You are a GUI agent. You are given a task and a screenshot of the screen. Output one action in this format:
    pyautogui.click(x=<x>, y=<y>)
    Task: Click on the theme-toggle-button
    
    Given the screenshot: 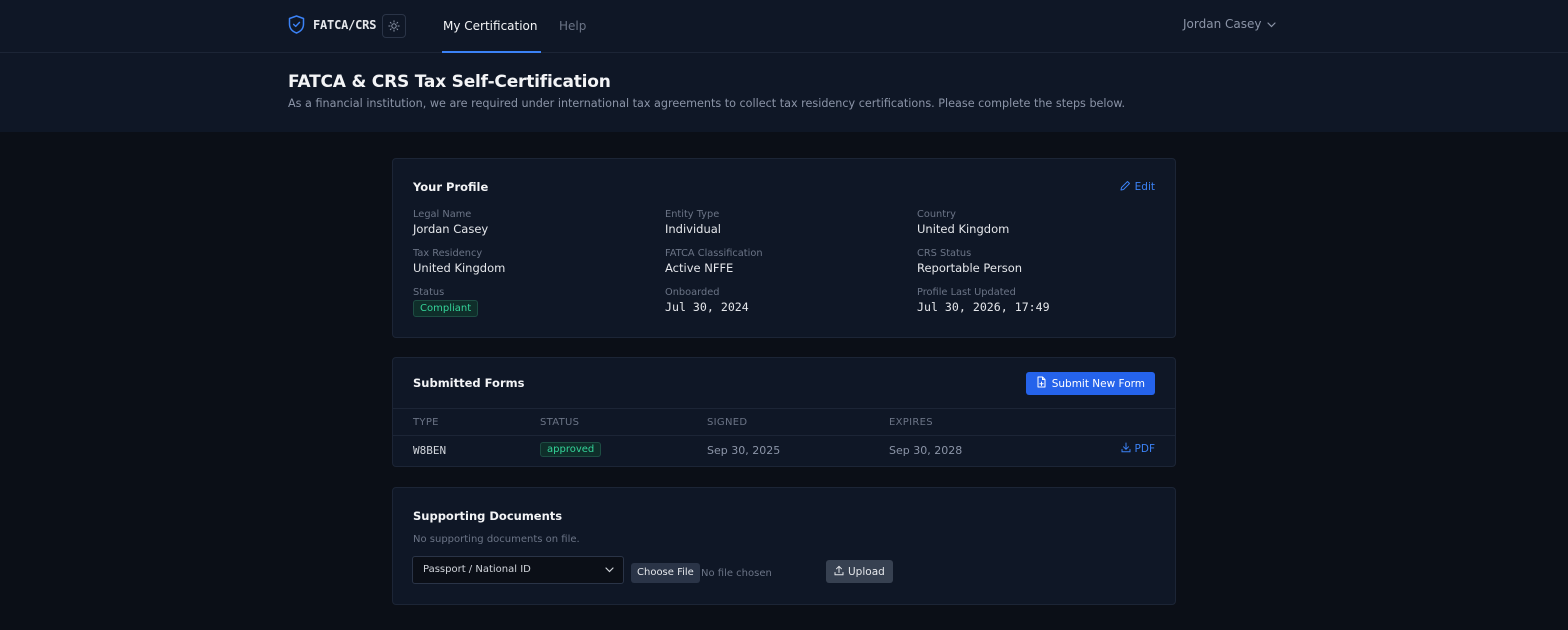 What is the action you would take?
    pyautogui.click(x=394, y=26)
    